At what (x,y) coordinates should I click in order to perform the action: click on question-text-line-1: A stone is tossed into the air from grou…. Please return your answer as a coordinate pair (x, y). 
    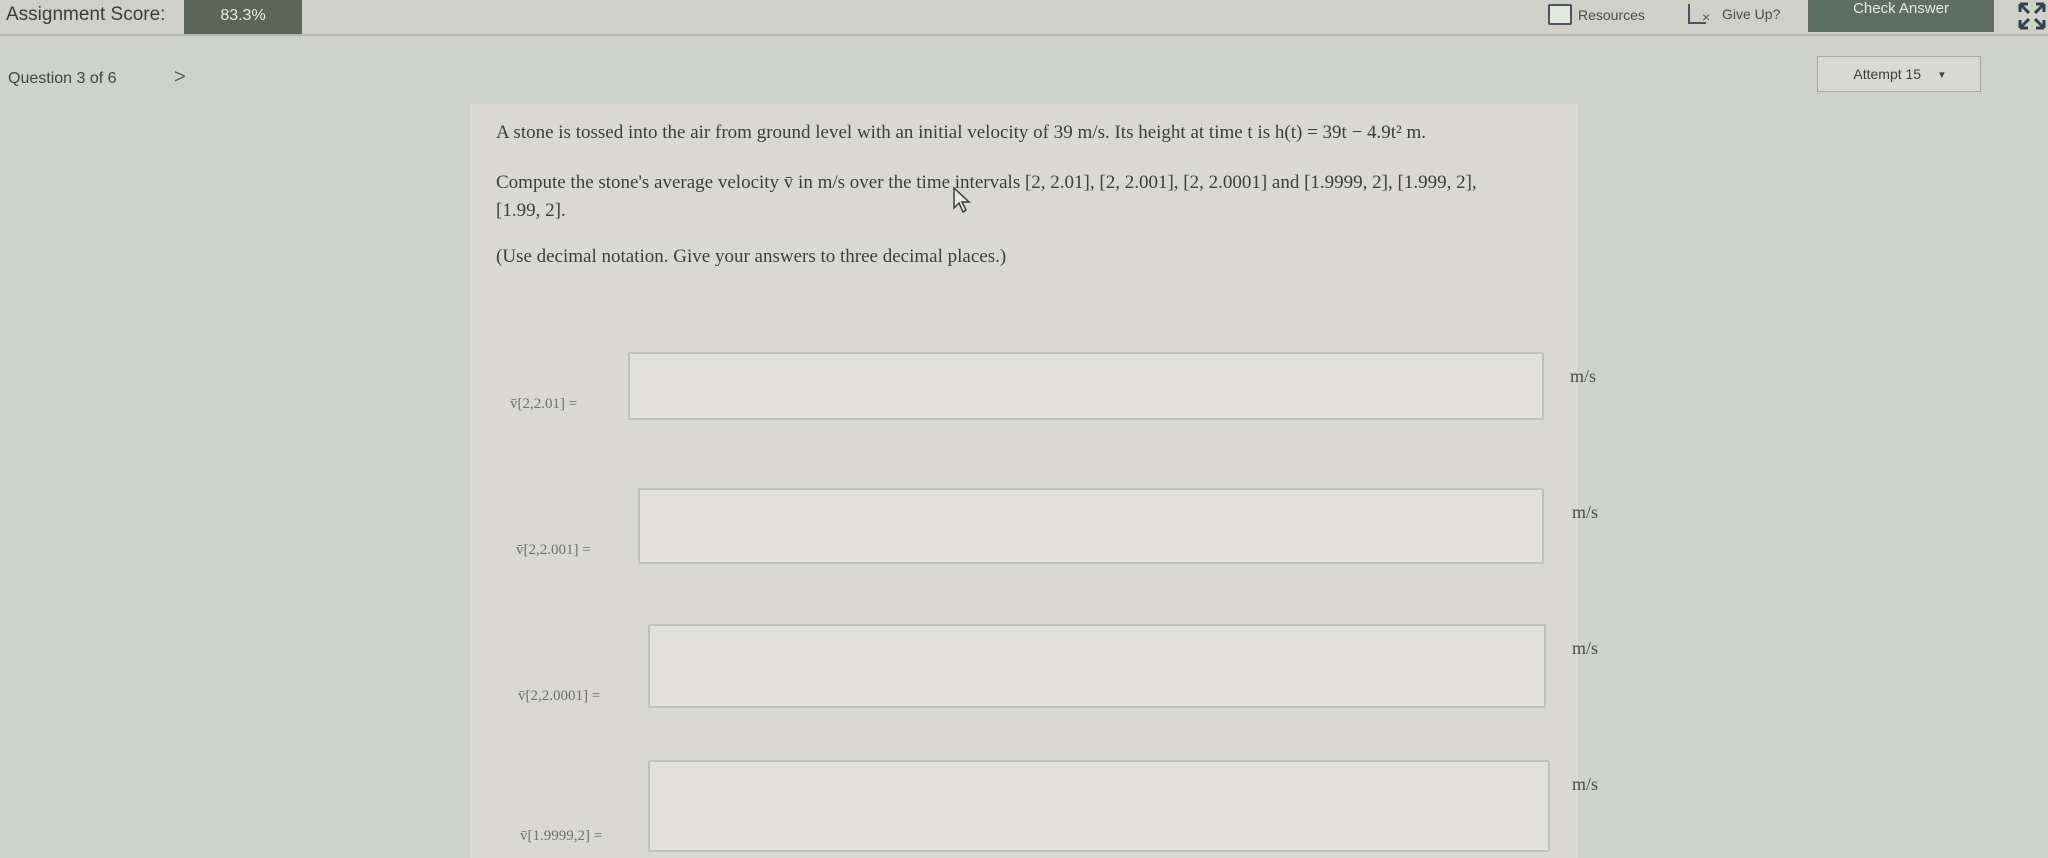
    Looking at the image, I should click on (961, 132).